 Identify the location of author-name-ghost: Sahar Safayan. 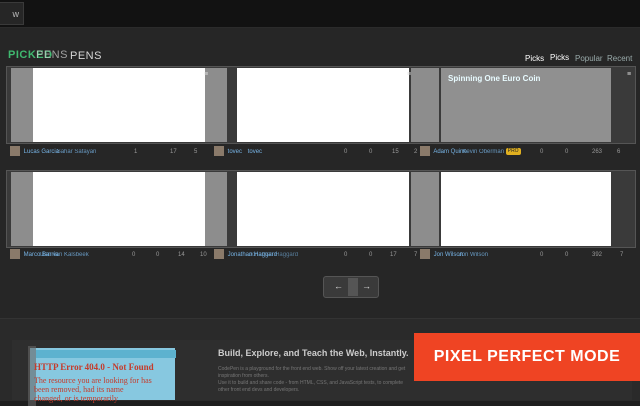
(76, 152).